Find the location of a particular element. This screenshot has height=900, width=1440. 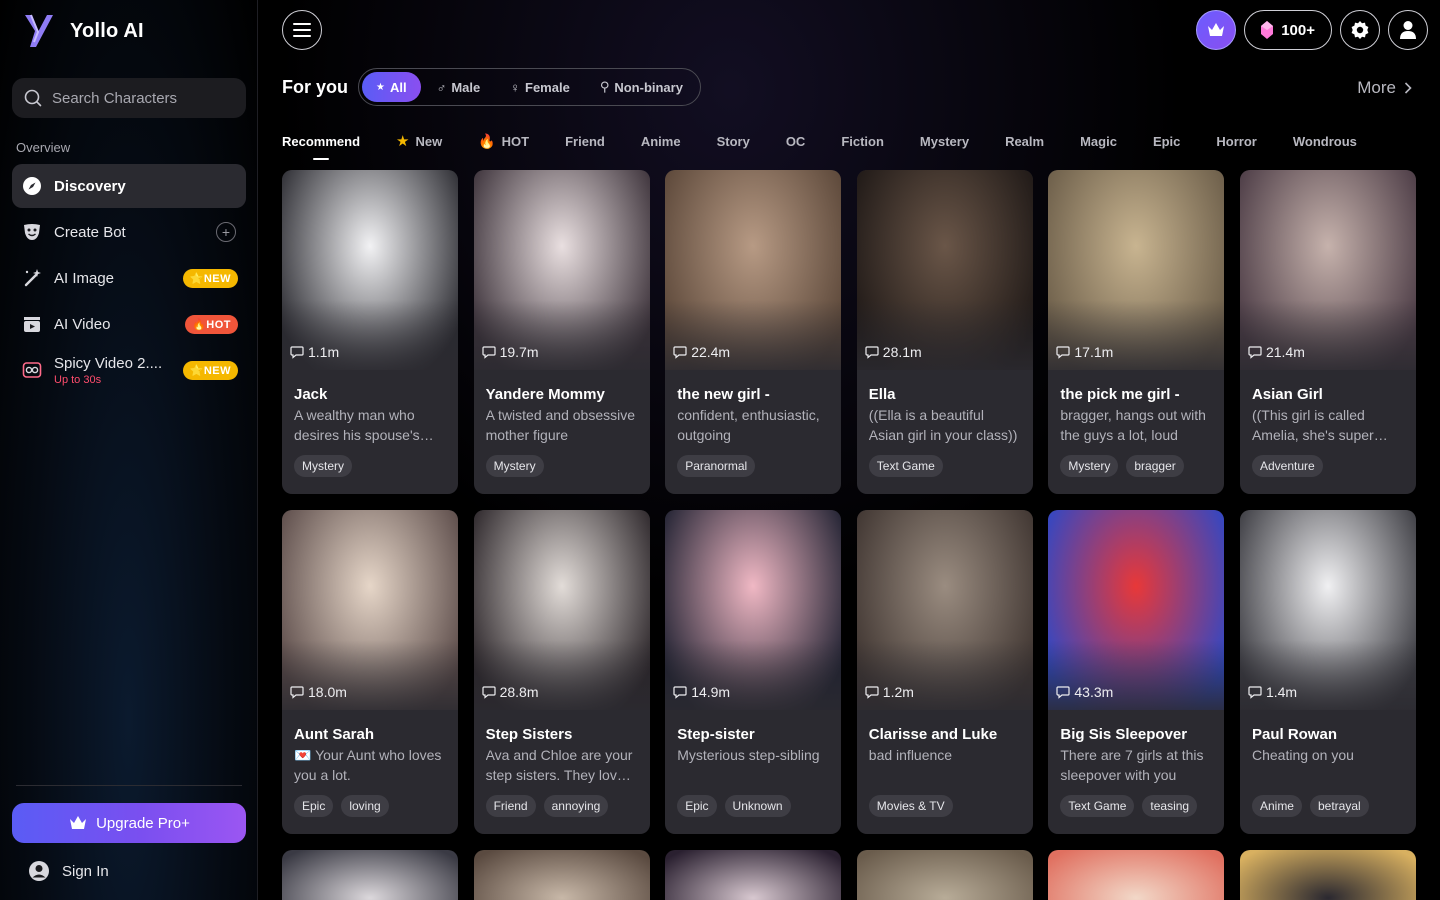

card-tags: Epic Unknown is located at coordinates (753, 806).